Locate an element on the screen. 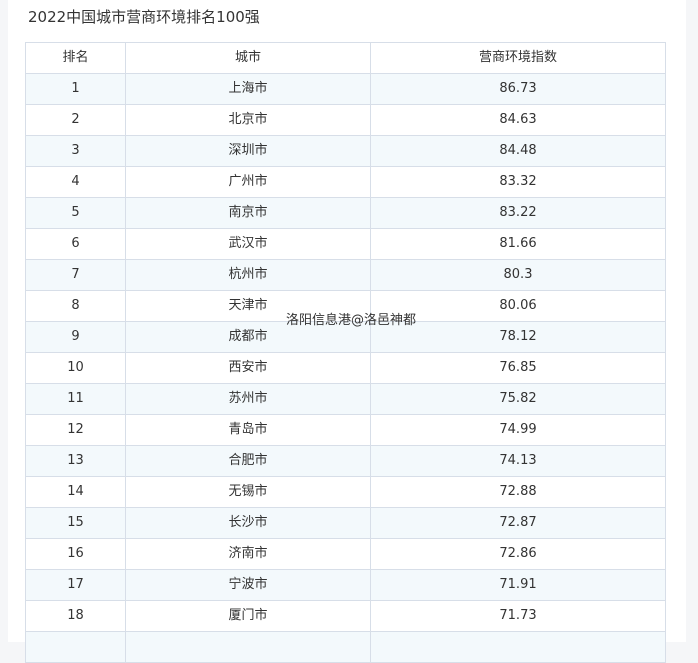 This screenshot has width=698, height=663. cell-city: 合肥市 is located at coordinates (248, 461).